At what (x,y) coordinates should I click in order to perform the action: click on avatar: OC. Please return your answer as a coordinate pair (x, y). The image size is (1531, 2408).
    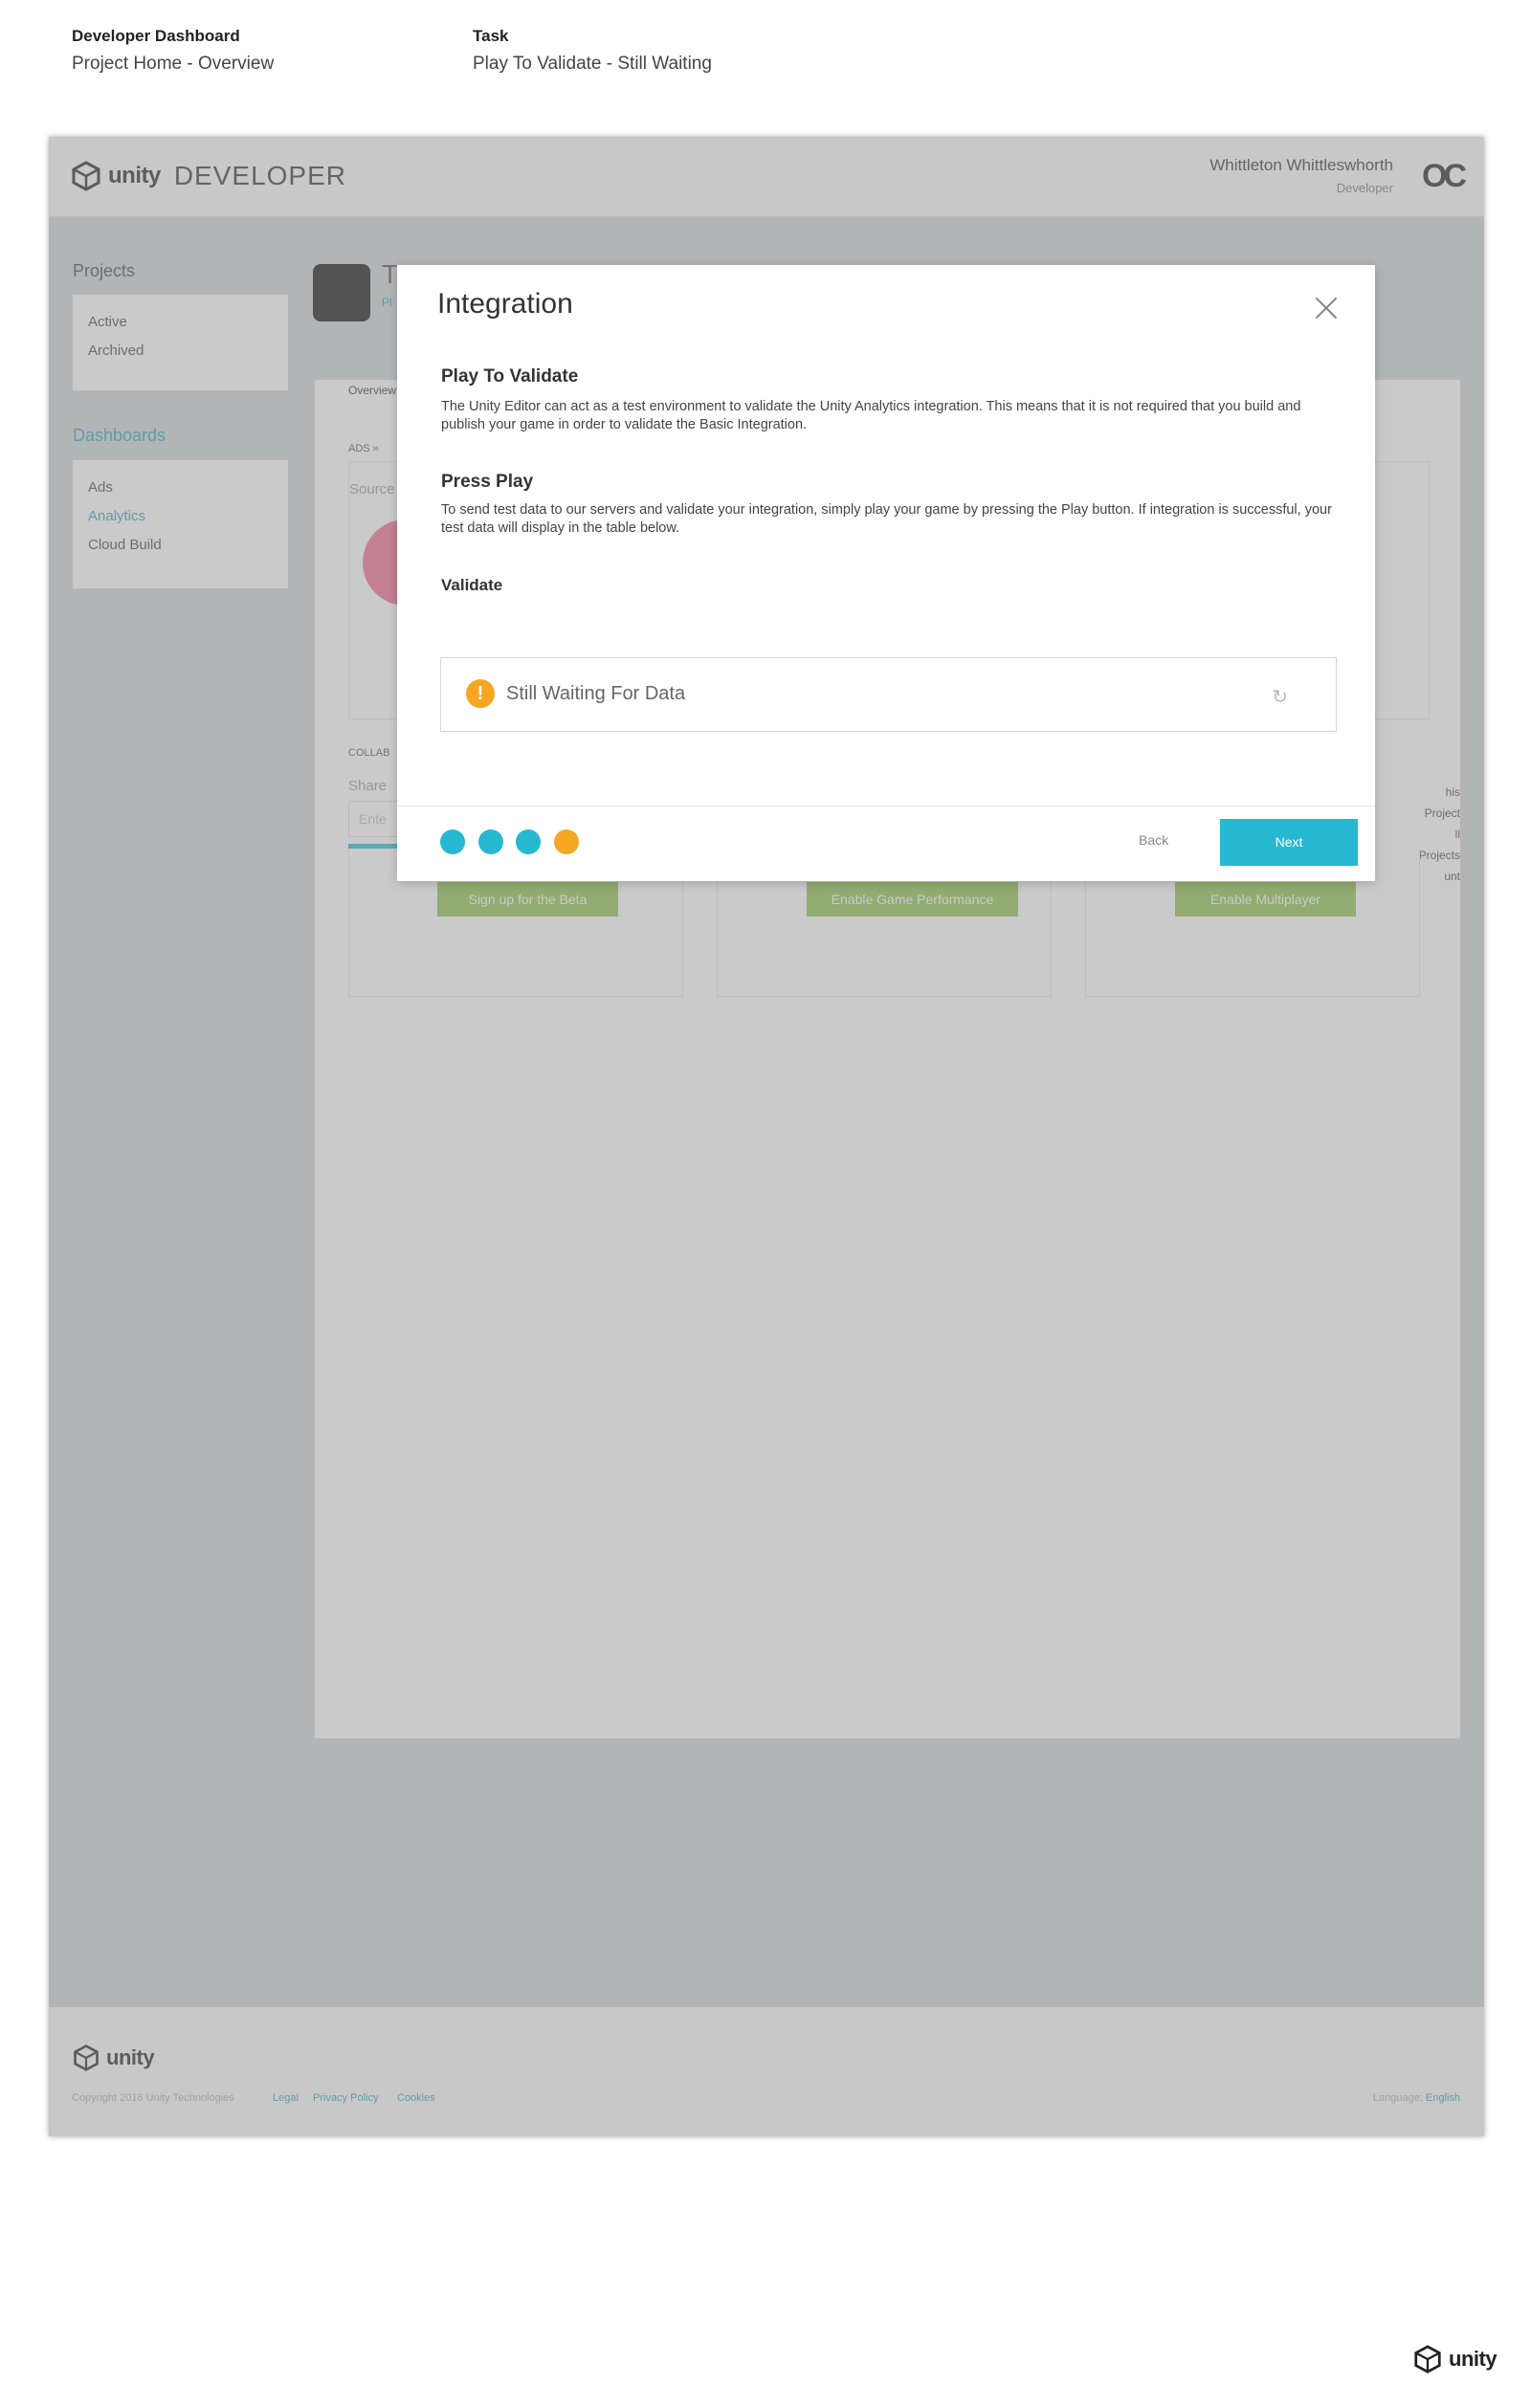
    Looking at the image, I should click on (1444, 176).